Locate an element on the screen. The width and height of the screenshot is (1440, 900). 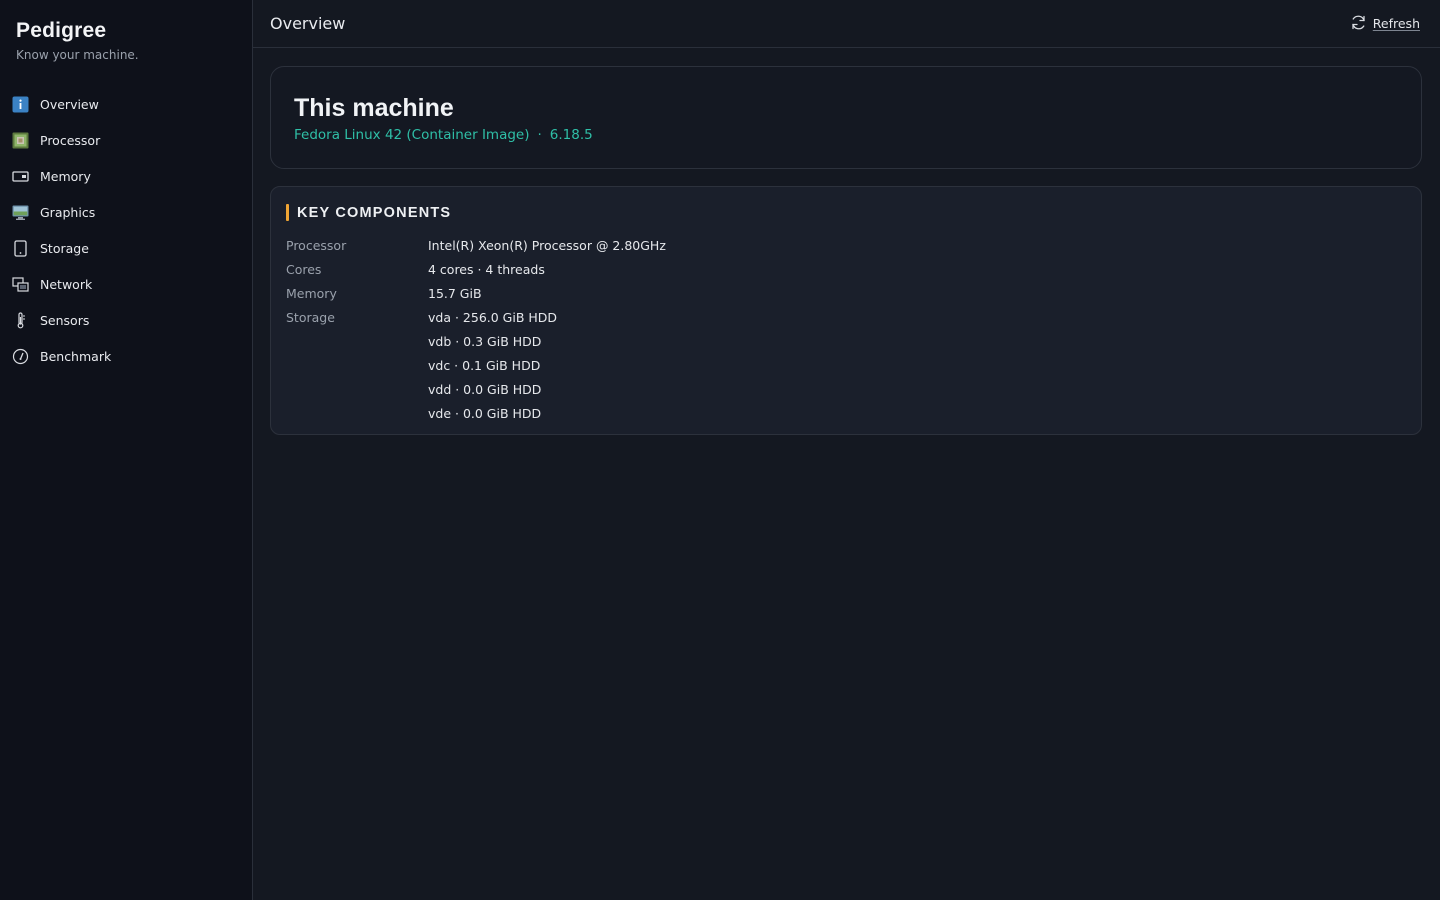
spec-value: vdb · 0.3 GiB HDD is located at coordinates (485, 341).